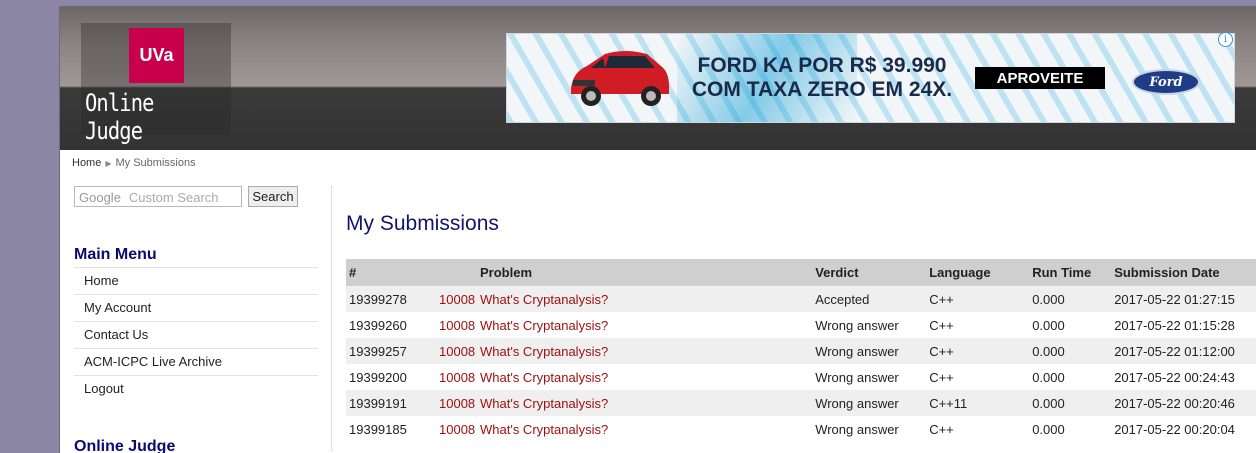 This screenshot has width=1256, height=453. Describe the element at coordinates (978, 403) in the screenshot. I see `language: C++11` at that location.